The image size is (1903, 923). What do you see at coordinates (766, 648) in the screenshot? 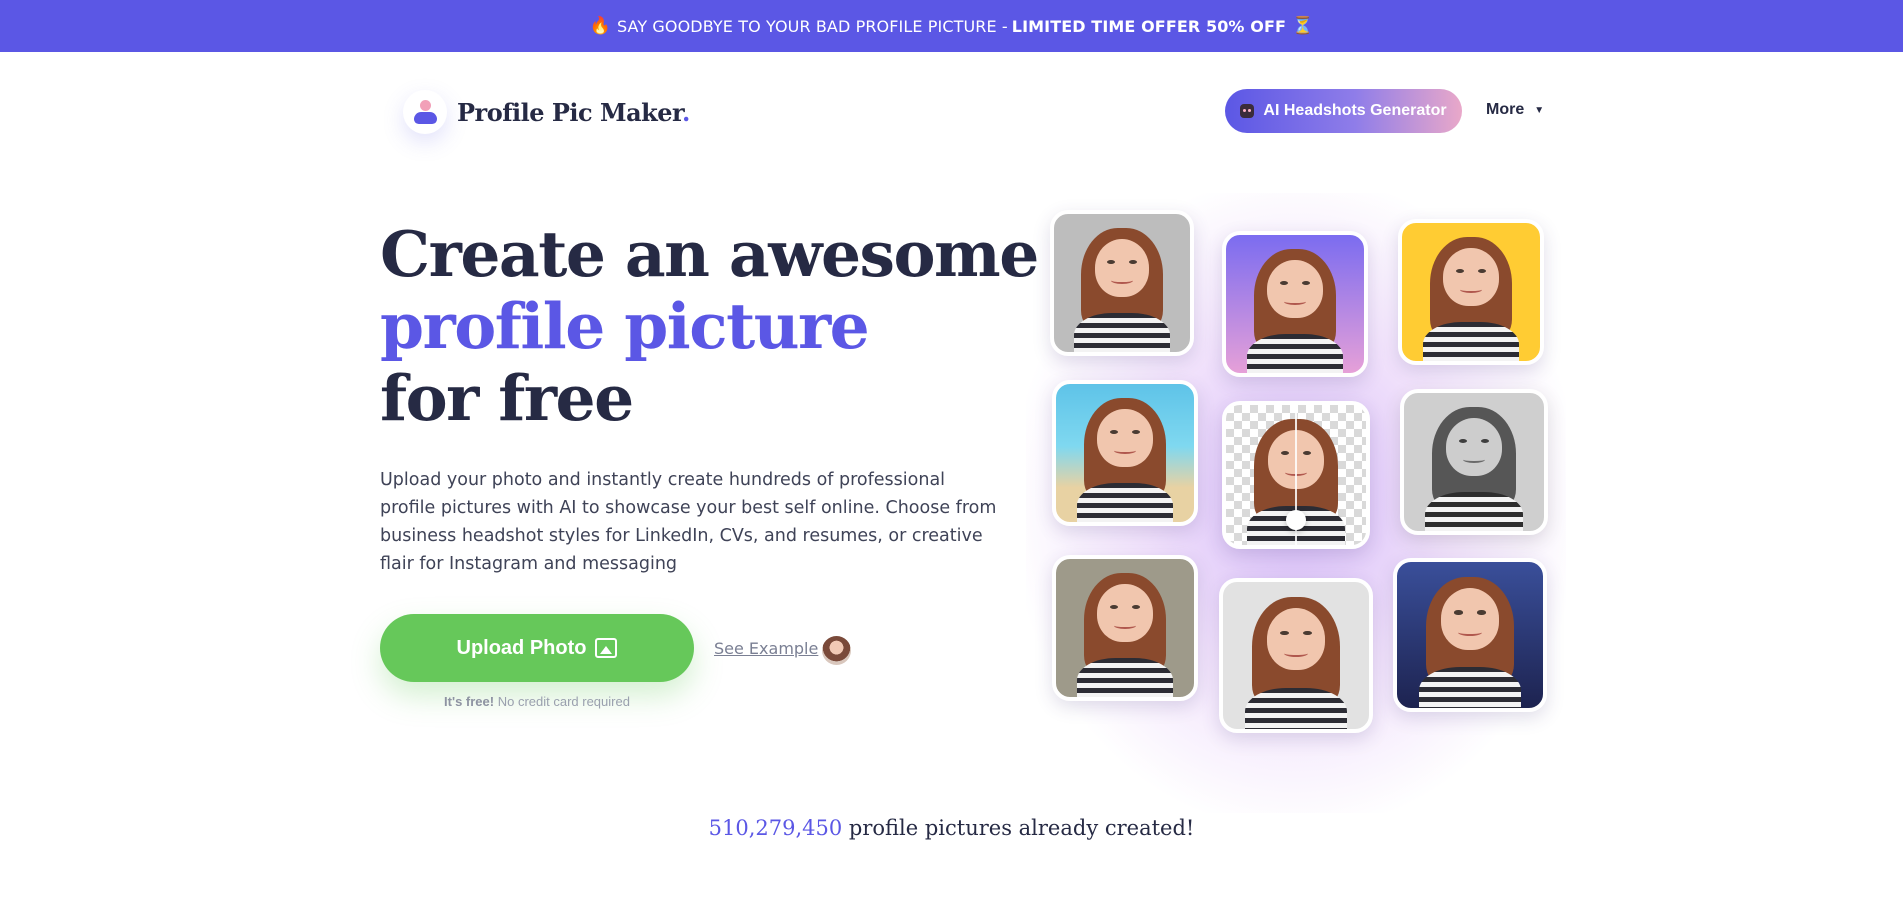
I see `see-example-link: See Example` at bounding box center [766, 648].